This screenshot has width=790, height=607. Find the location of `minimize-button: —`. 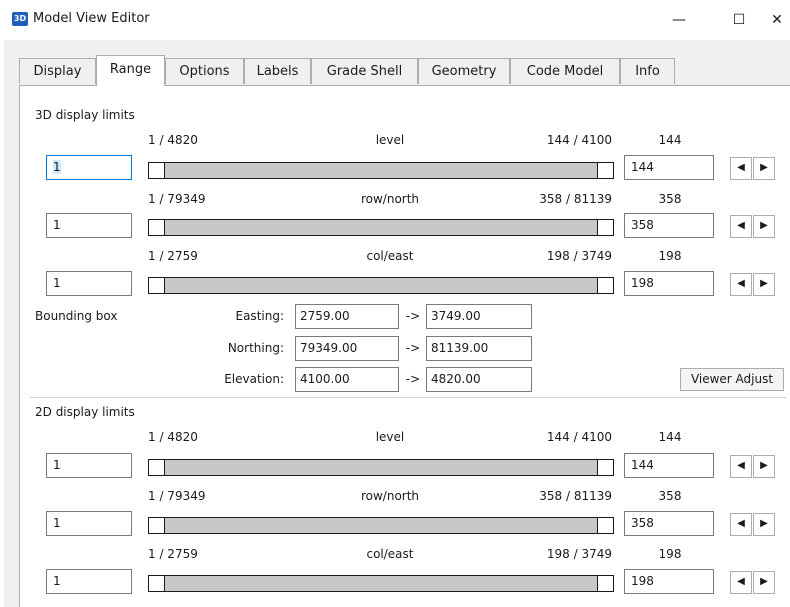

minimize-button: — is located at coordinates (679, 21).